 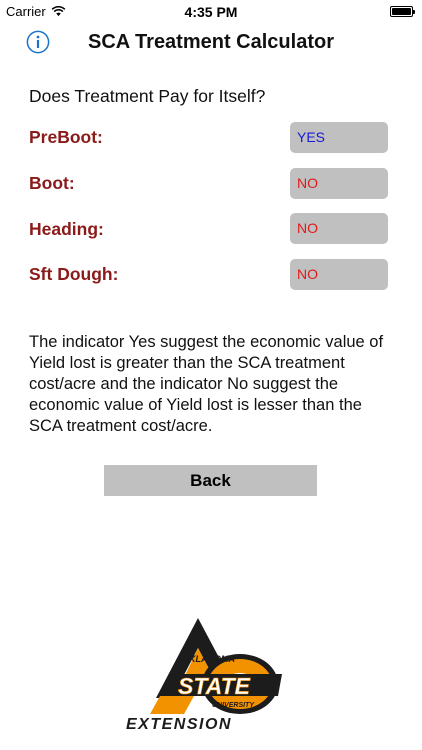 I want to click on heading-result: NO, so click(x=339, y=228).